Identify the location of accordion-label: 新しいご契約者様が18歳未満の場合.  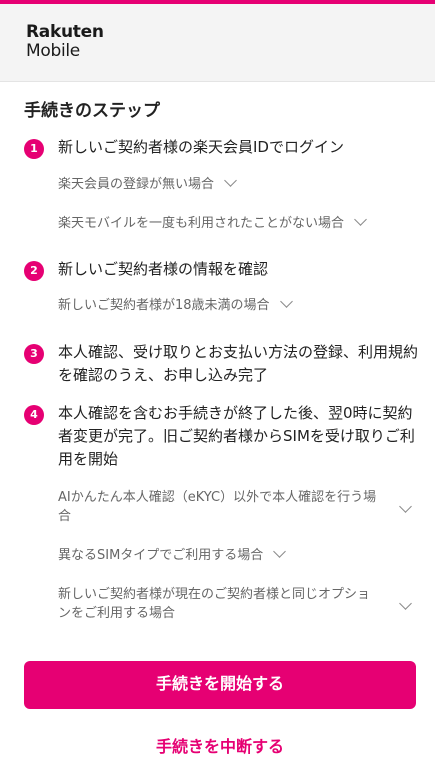
(164, 305).